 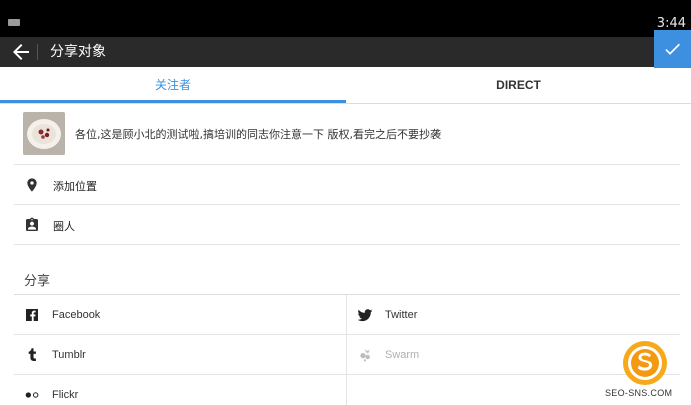 What do you see at coordinates (76, 315) in the screenshot?
I see `facebook-label: Facebook` at bounding box center [76, 315].